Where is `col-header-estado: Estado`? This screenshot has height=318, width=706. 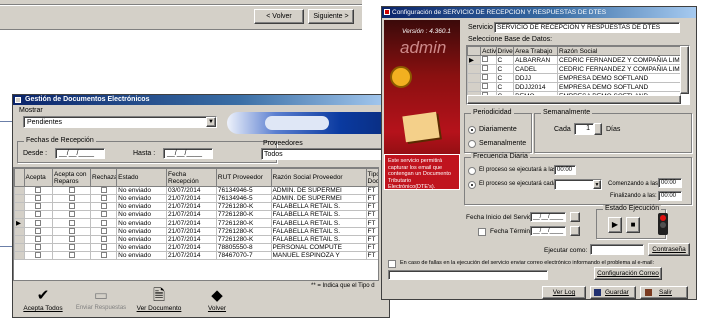
col-header-estado: Estado is located at coordinates (141, 177).